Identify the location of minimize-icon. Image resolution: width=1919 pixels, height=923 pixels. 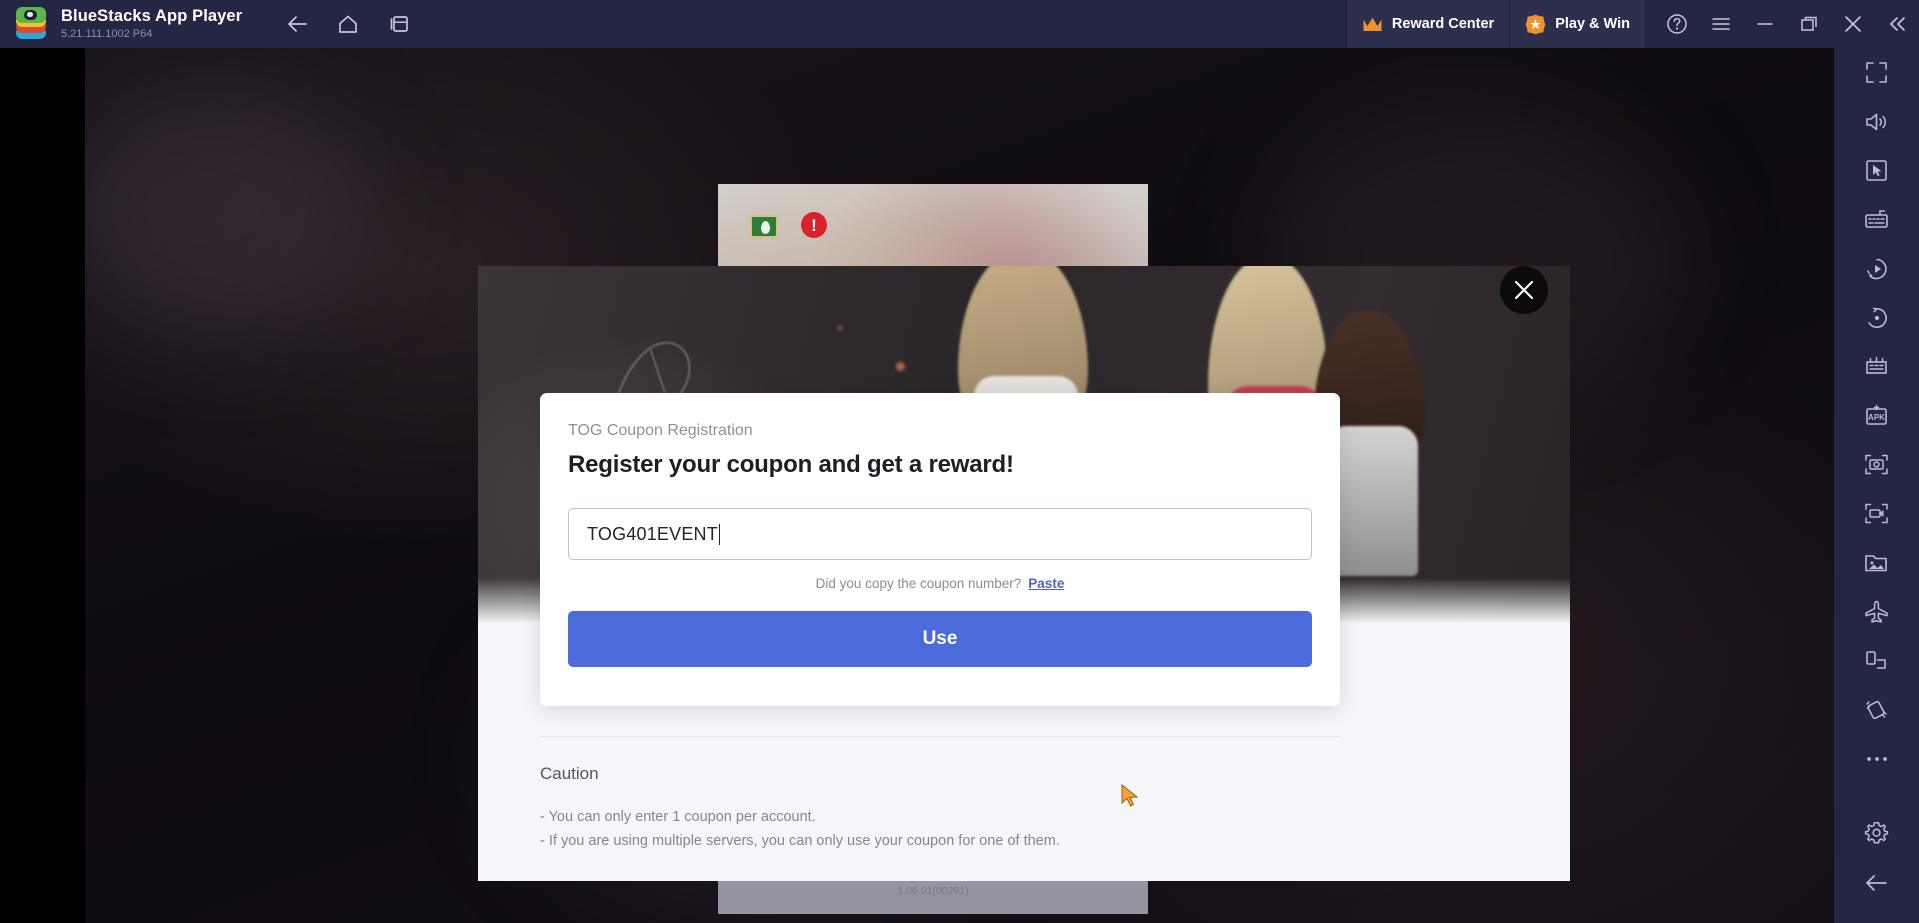
(1765, 24).